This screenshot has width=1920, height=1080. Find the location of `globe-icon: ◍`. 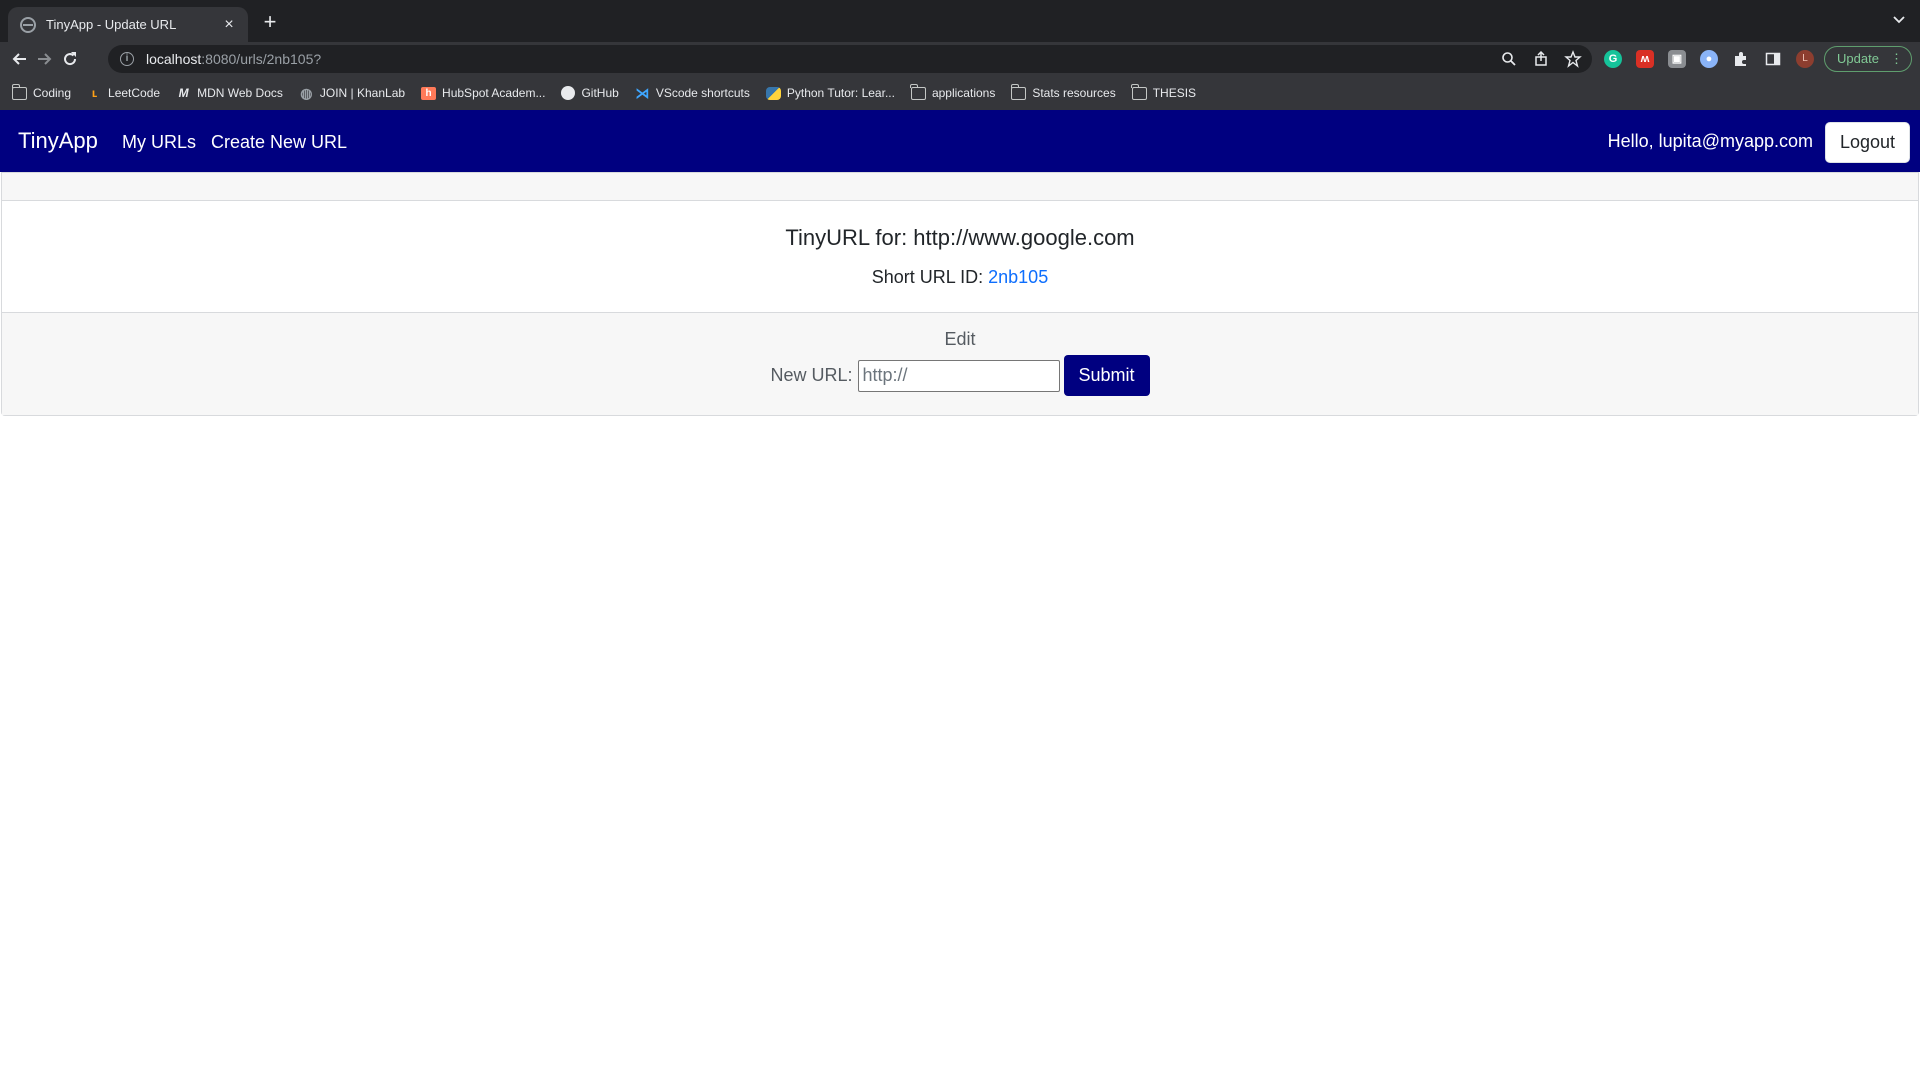

globe-icon: ◍ is located at coordinates (306, 92).